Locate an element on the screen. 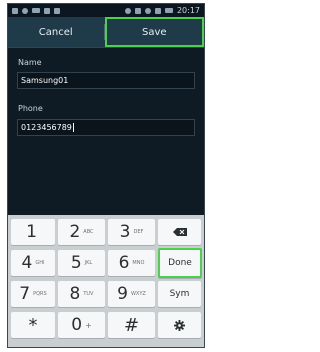 This screenshot has width=320, height=352. status-right-icons: 20:17 is located at coordinates (162, 10).